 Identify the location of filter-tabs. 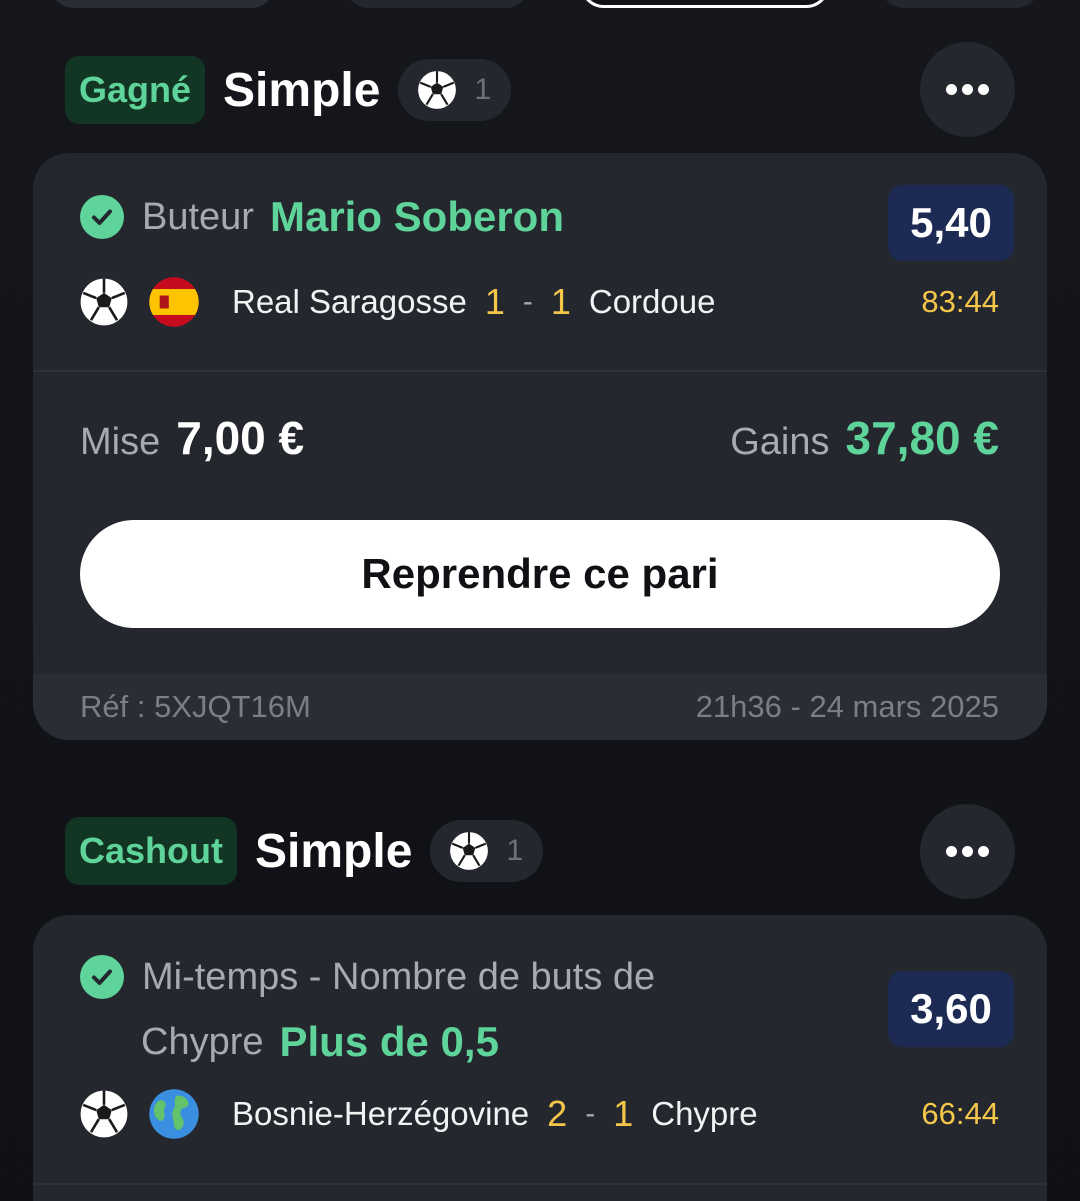
(540, 5).